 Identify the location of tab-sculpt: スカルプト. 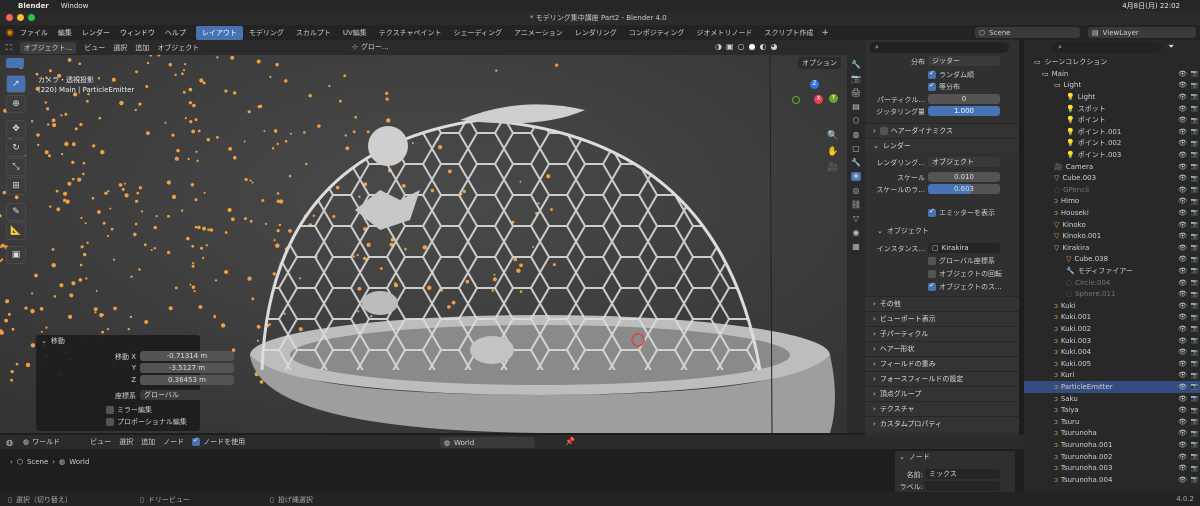
(313, 33).